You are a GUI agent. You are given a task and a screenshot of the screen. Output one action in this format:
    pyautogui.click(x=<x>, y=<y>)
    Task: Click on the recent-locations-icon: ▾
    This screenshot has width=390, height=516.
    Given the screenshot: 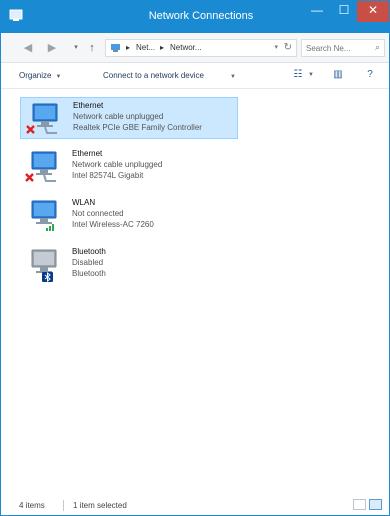 What is the action you would take?
    pyautogui.click(x=76, y=48)
    